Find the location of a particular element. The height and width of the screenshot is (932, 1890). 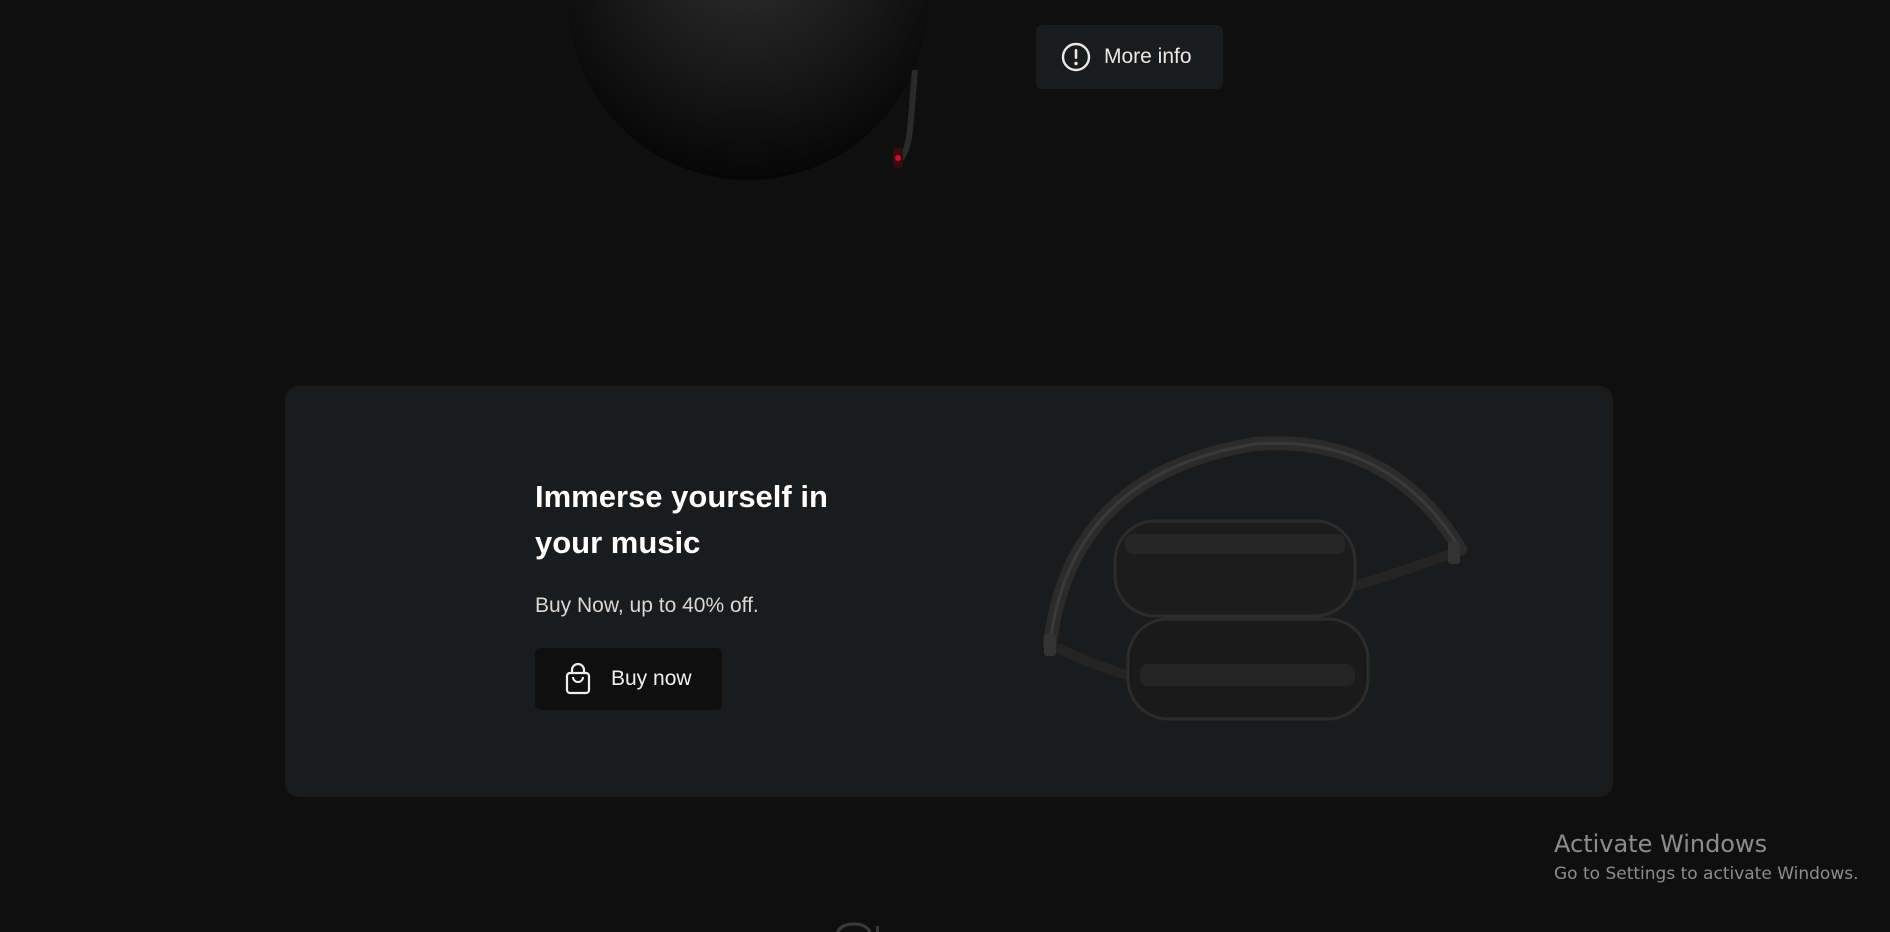

headphones-image is located at coordinates (1250, 584).